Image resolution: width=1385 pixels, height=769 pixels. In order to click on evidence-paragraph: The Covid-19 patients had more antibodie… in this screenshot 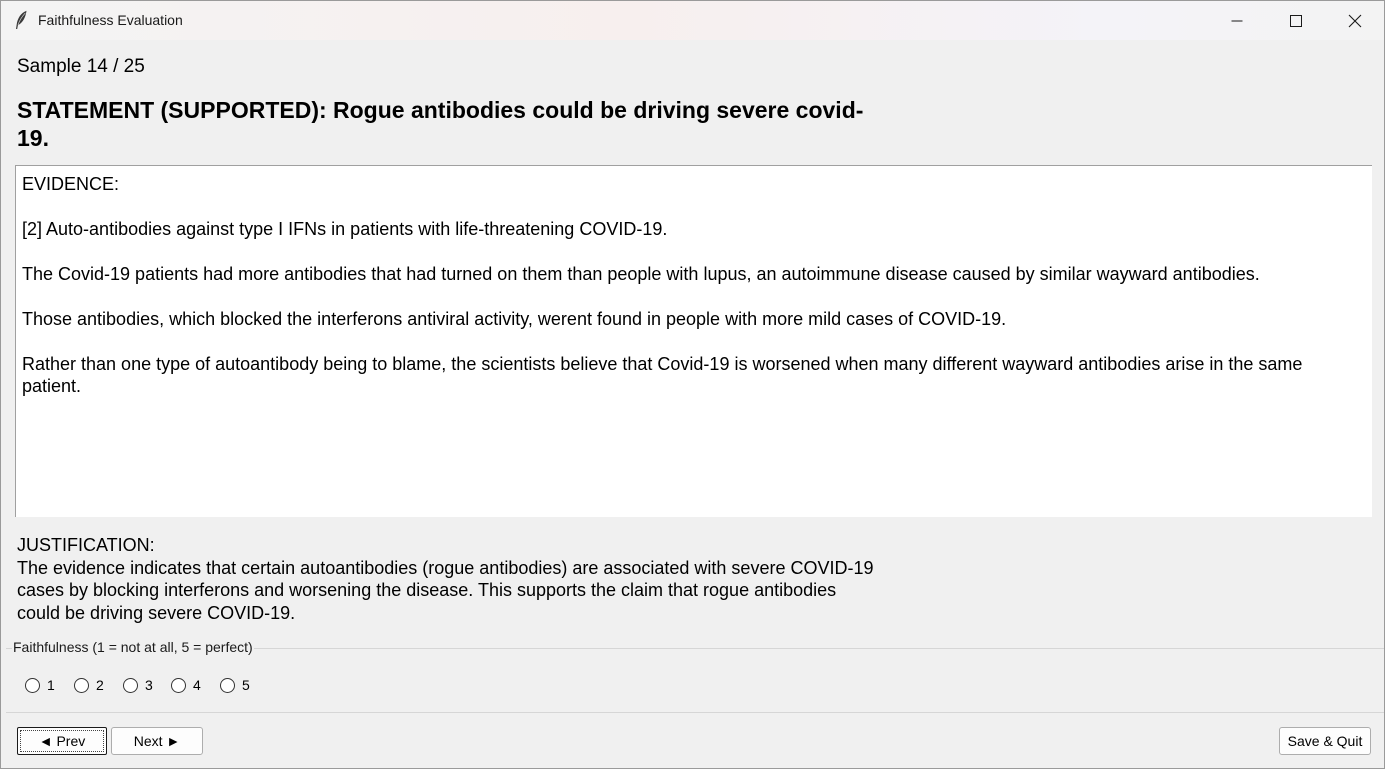, I will do `click(641, 274)`.